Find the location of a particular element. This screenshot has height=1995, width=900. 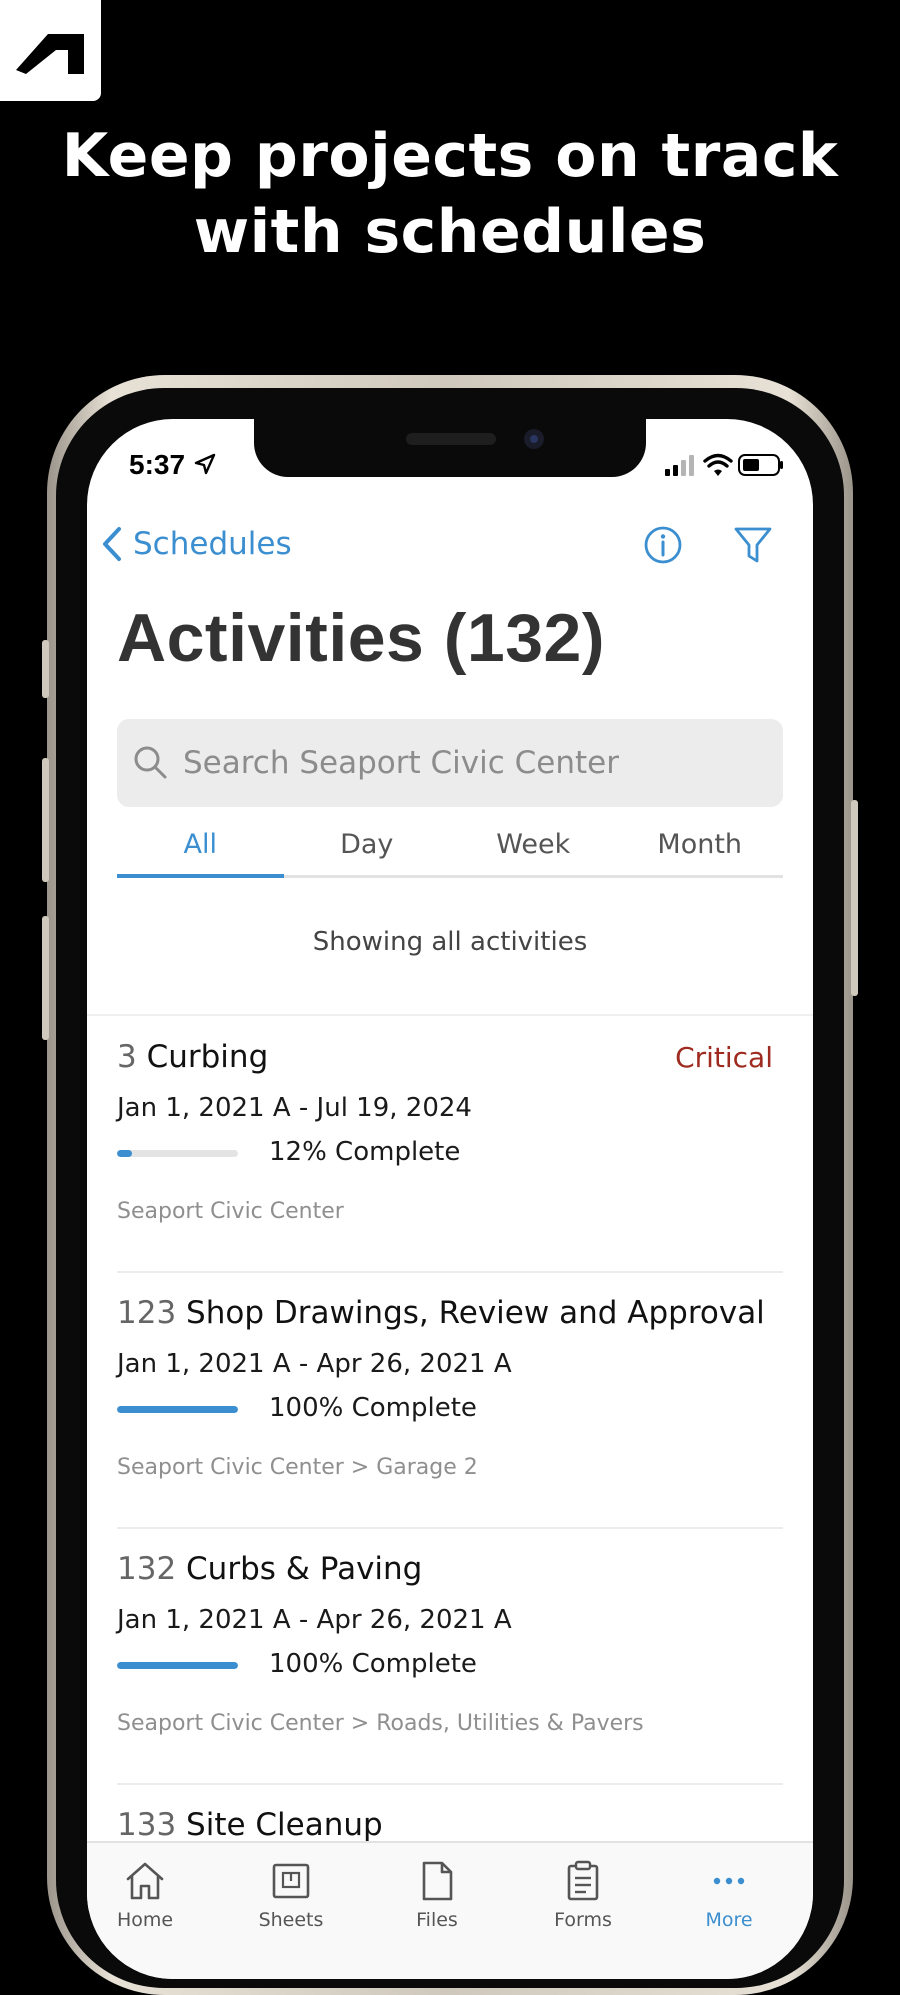

activity-name: Curbing is located at coordinates (207, 1057).